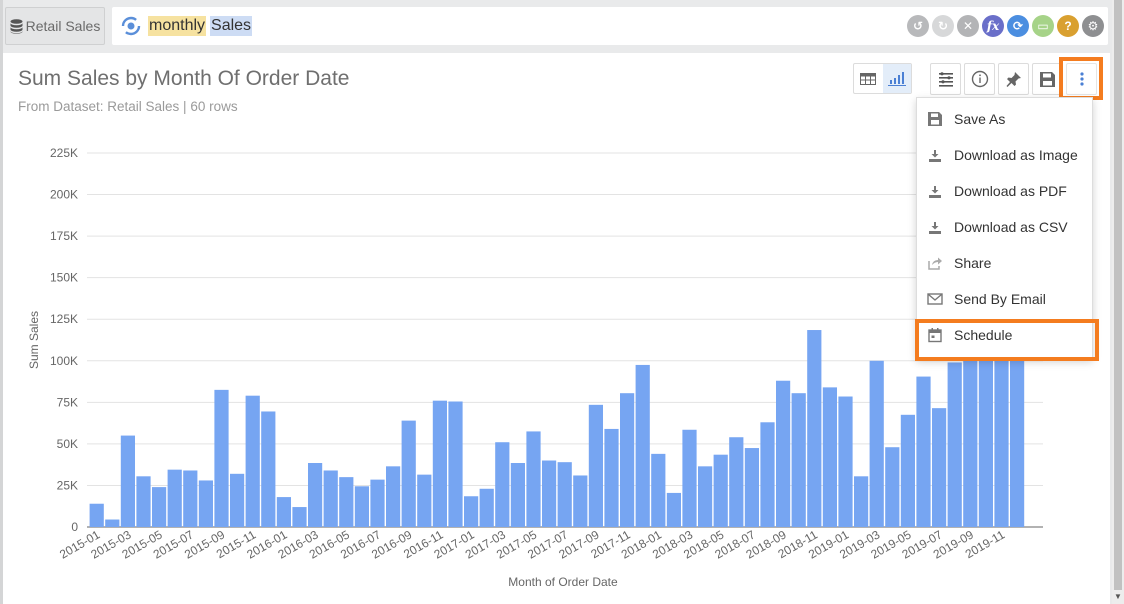  What do you see at coordinates (953, 544) in the screenshot?
I see `x-tick-label: 2019-09` at bounding box center [953, 544].